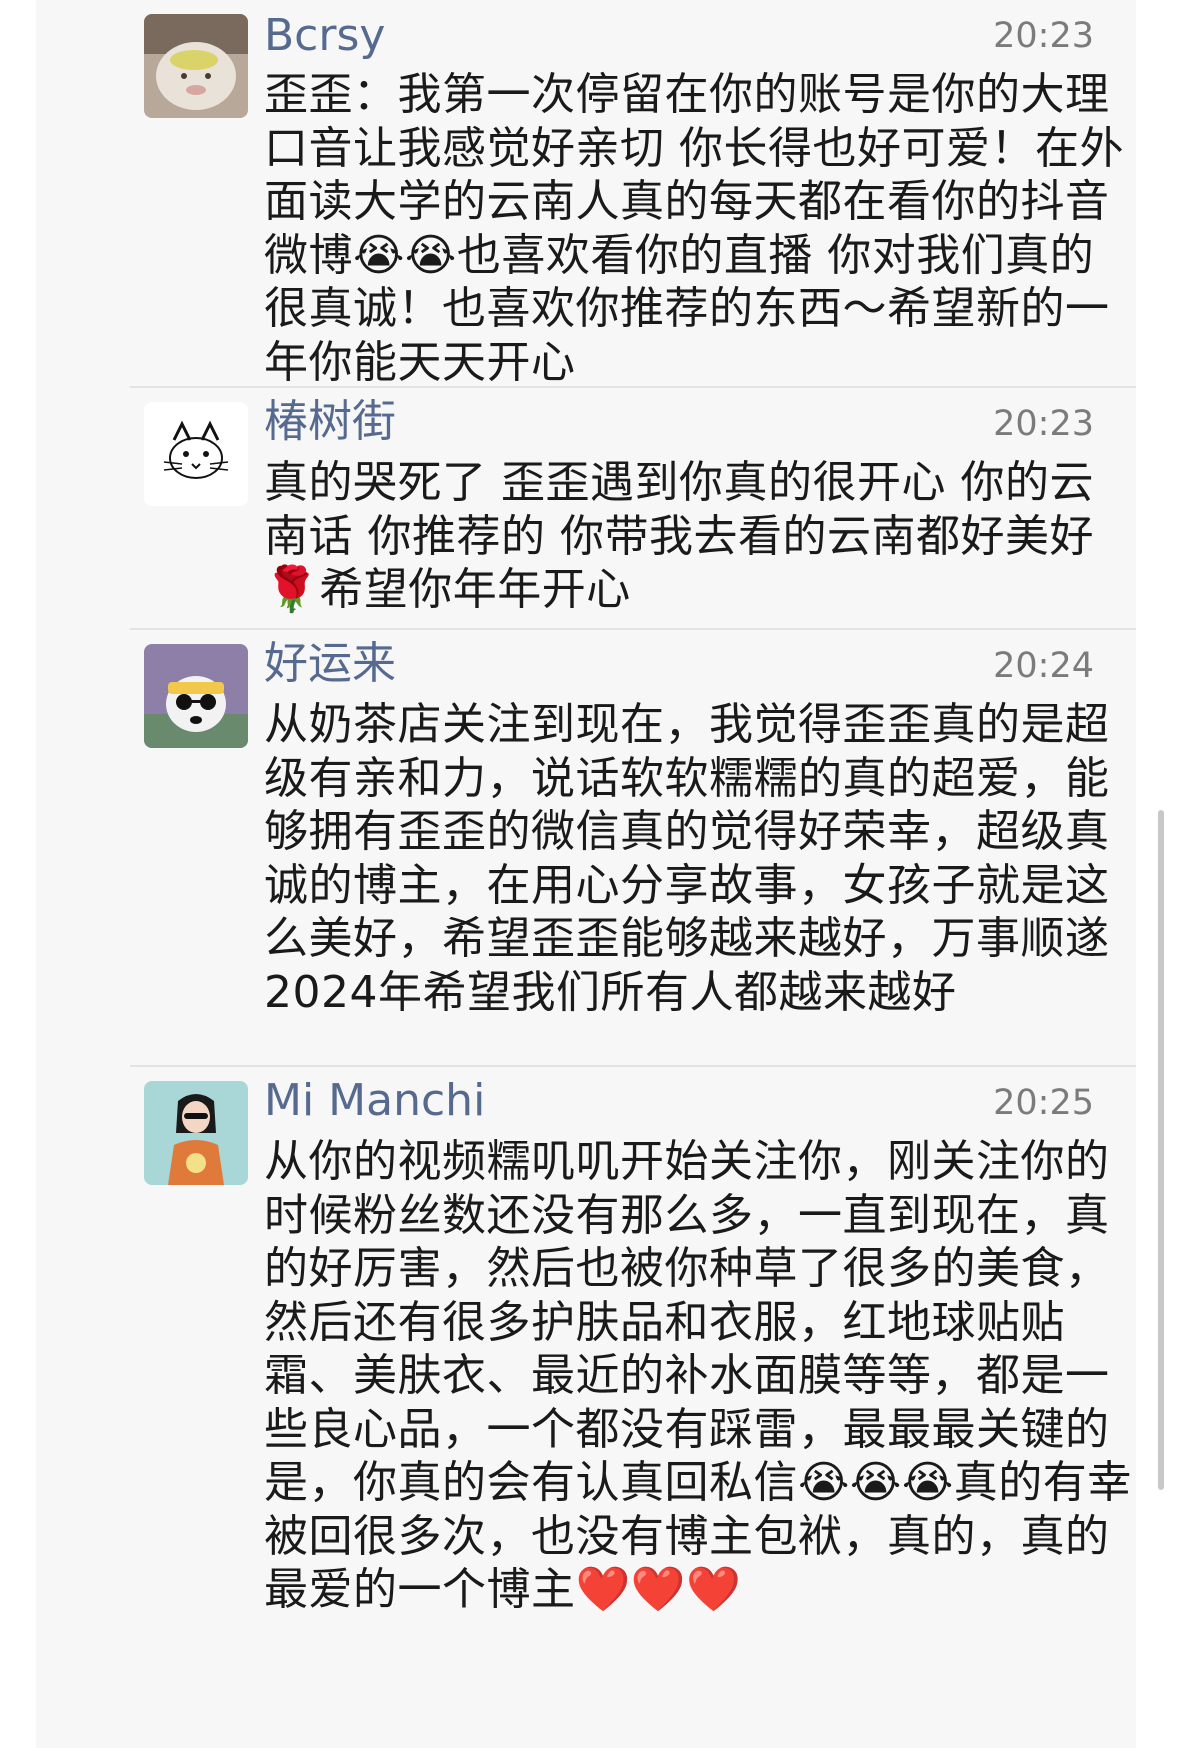 The image size is (1179, 1748). What do you see at coordinates (374, 1101) in the screenshot?
I see `sender-name: Mi Manchi` at bounding box center [374, 1101].